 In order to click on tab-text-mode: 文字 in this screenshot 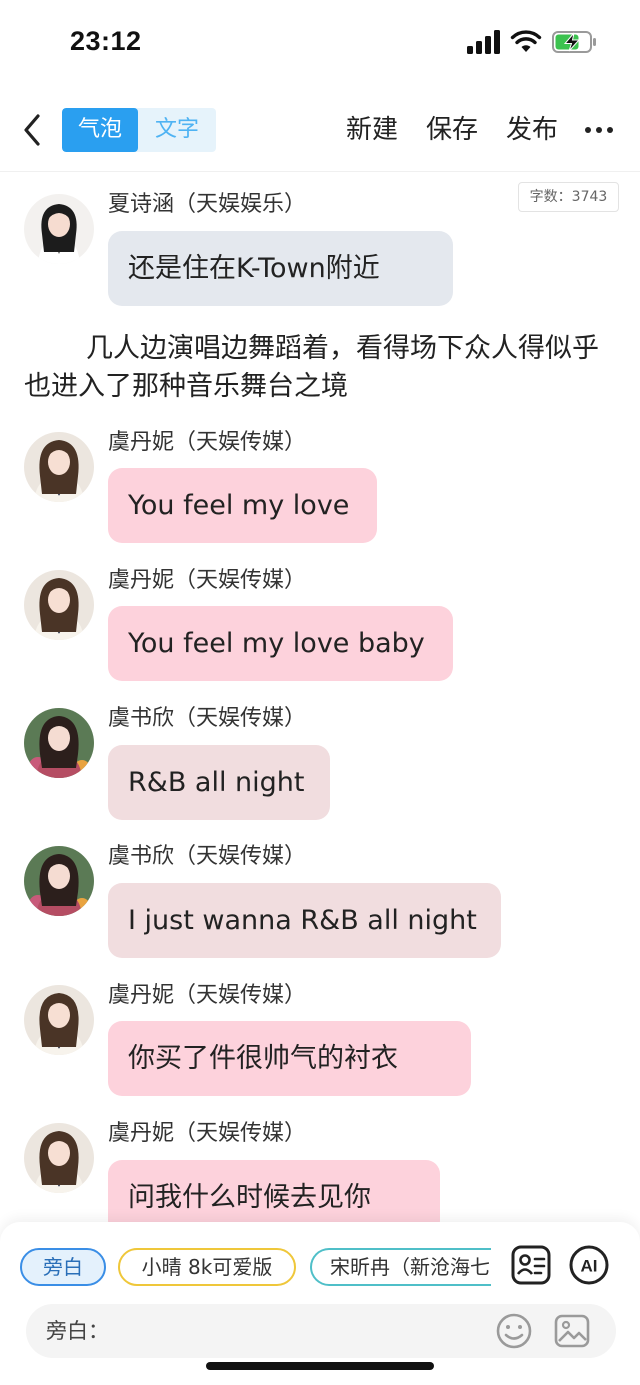, I will do `click(177, 130)`.